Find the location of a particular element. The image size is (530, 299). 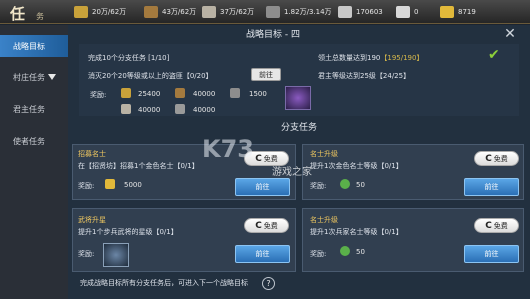

sidebar-item-envoy-tasks: 使者任务 is located at coordinates (34, 141).